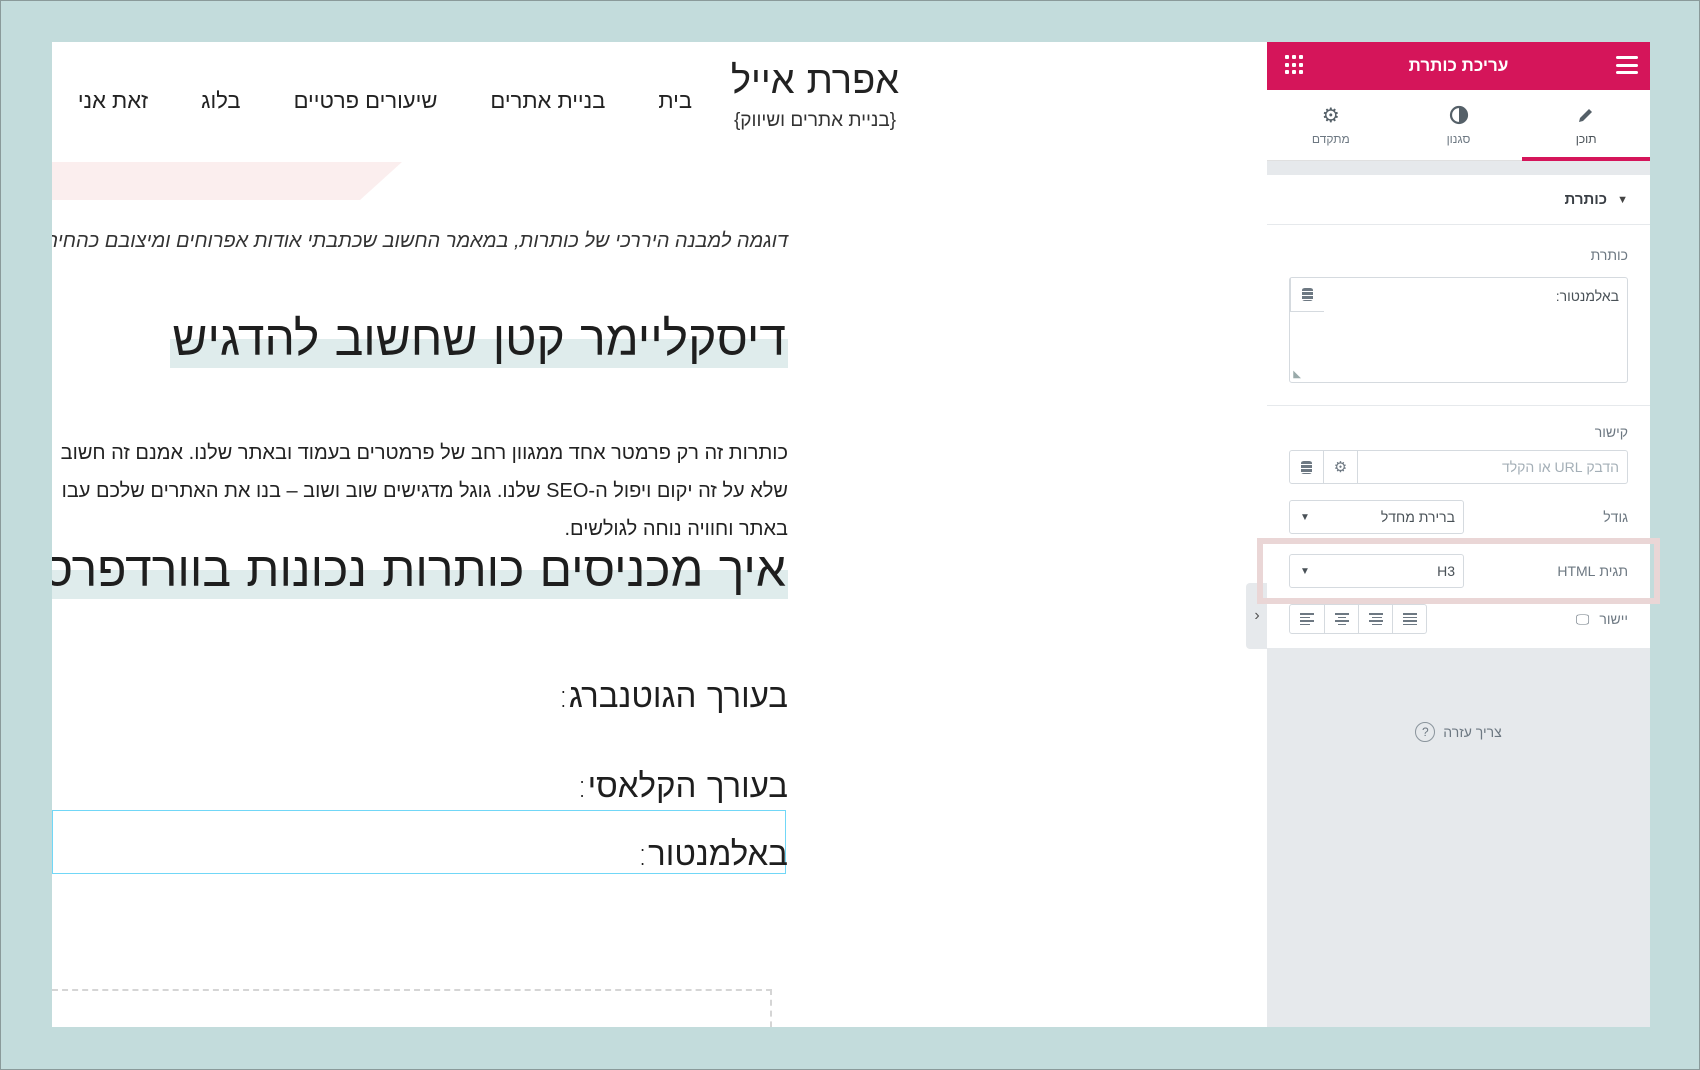 The width and height of the screenshot is (1700, 1070). Describe the element at coordinates (1627, 65) in the screenshot. I see `hamburger-menu-icon` at that location.